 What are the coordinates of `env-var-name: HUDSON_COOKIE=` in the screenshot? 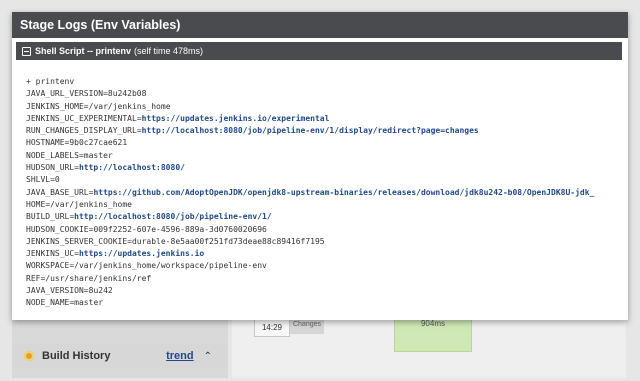 It's located at (60, 229).